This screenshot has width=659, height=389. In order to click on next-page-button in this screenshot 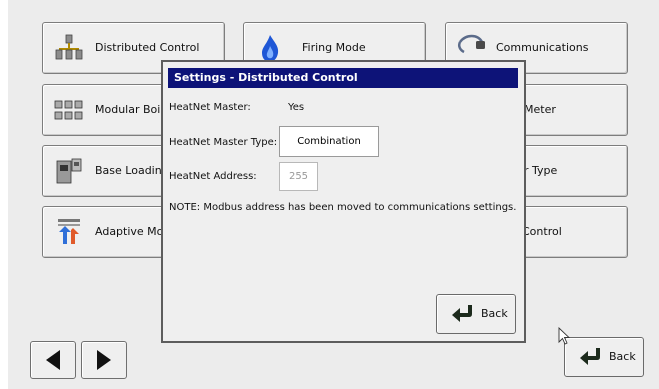, I will do `click(104, 360)`.